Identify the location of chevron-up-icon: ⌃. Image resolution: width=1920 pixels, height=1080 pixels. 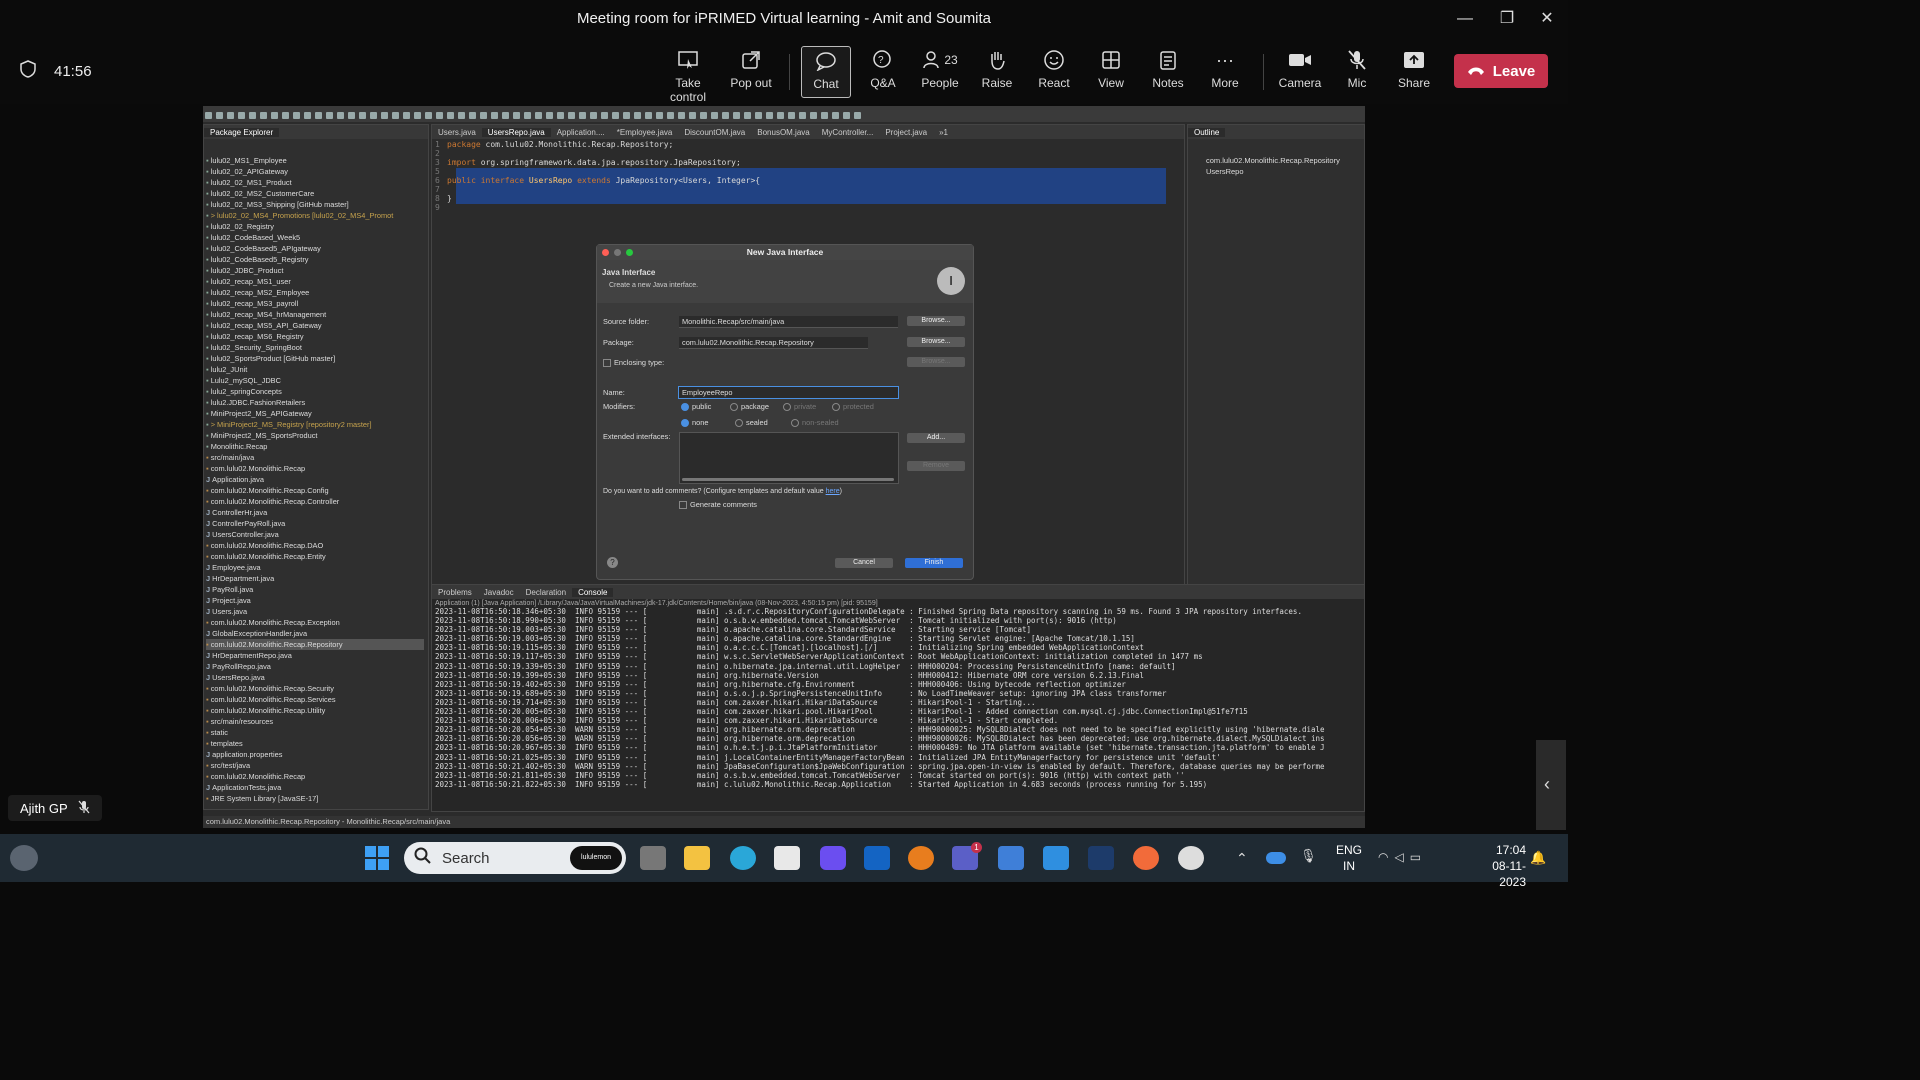
(1242, 858).